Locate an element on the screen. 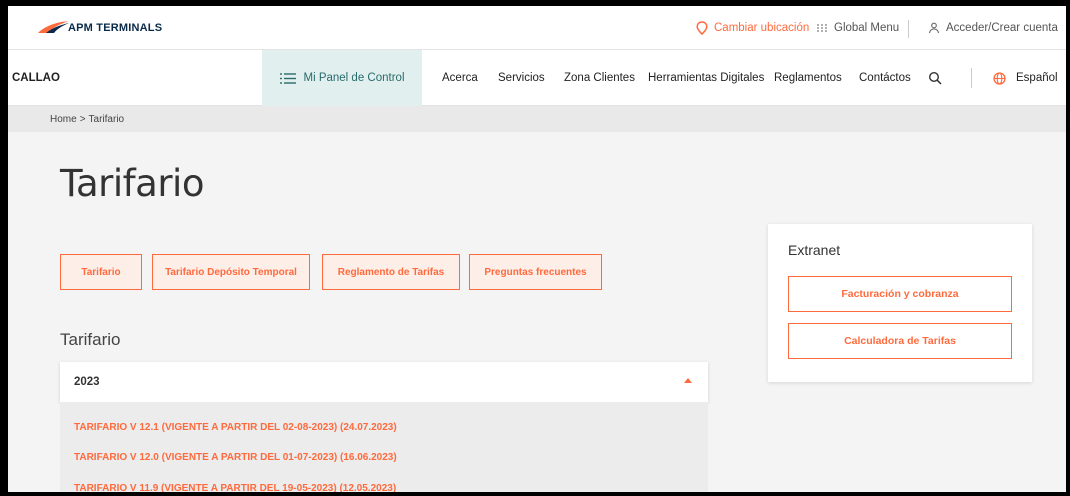  rate-calculator-button: Calculadora de Tarifas is located at coordinates (900, 341).